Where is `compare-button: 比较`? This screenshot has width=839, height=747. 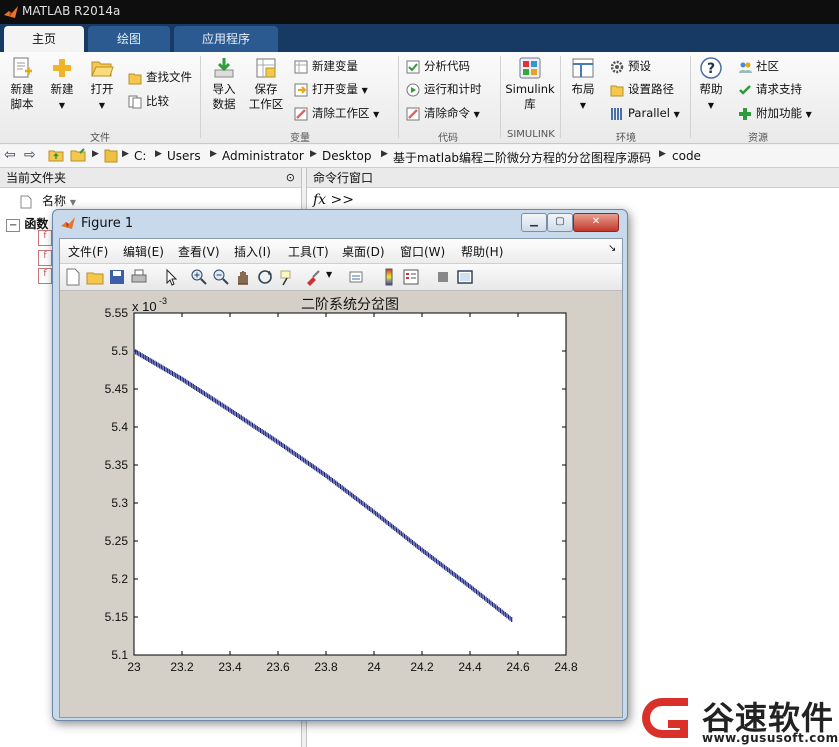 compare-button: 比较 is located at coordinates (148, 101).